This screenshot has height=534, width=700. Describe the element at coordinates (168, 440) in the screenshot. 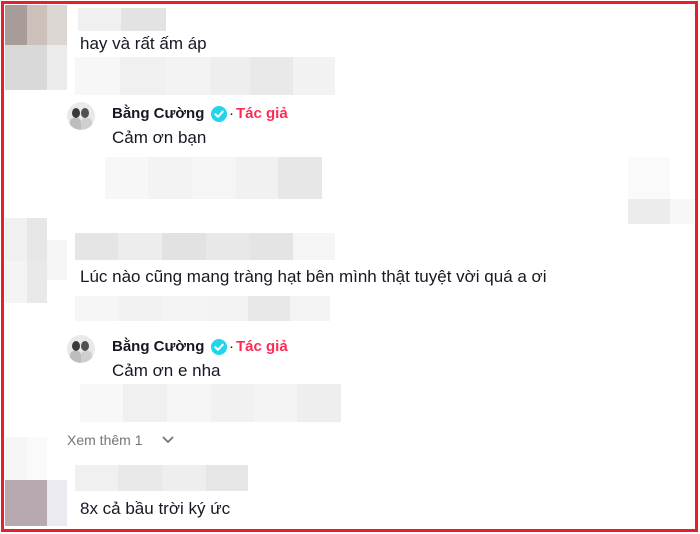

I see `chevron-down-icon` at that location.